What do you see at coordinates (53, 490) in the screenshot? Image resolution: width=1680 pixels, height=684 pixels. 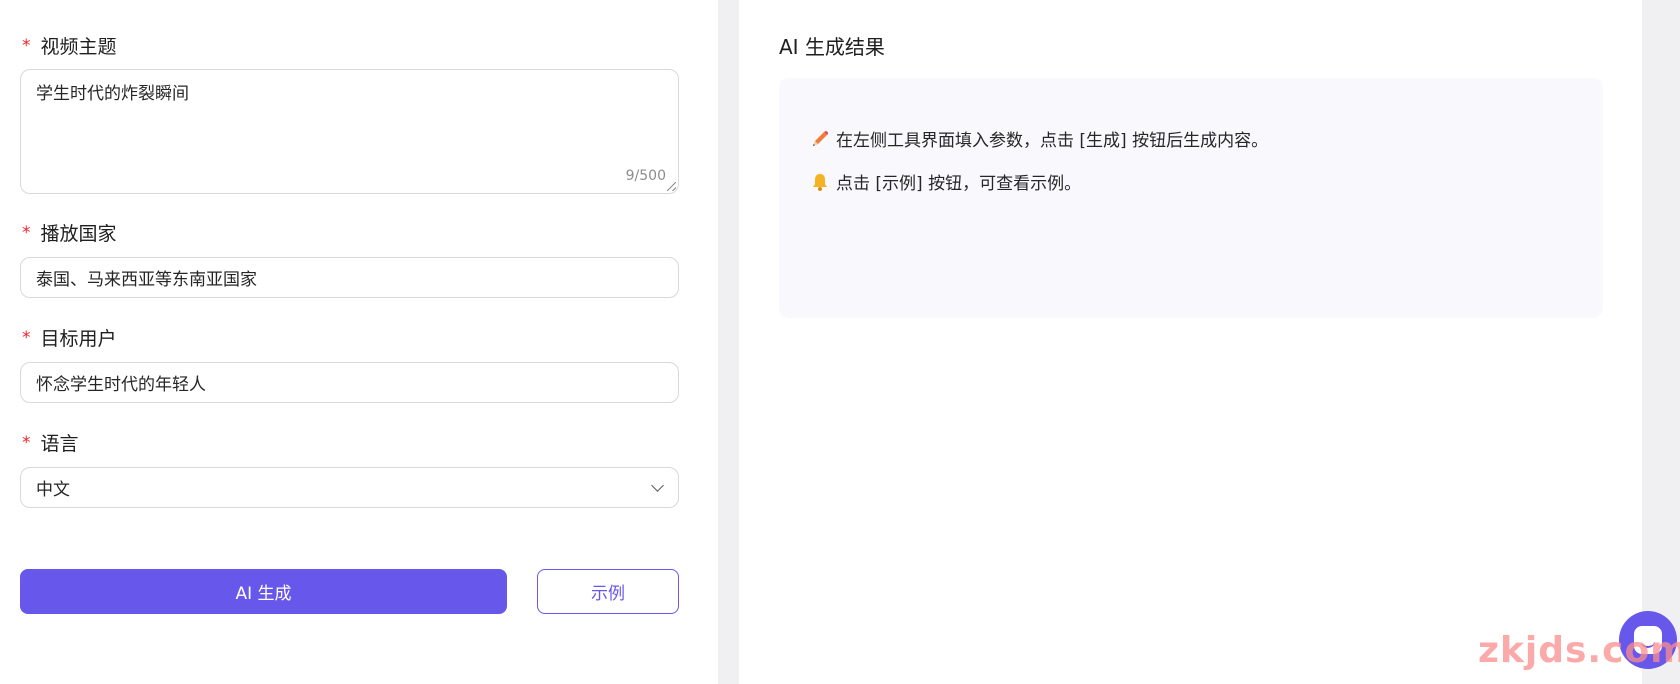 I see `language-value: 中文` at bounding box center [53, 490].